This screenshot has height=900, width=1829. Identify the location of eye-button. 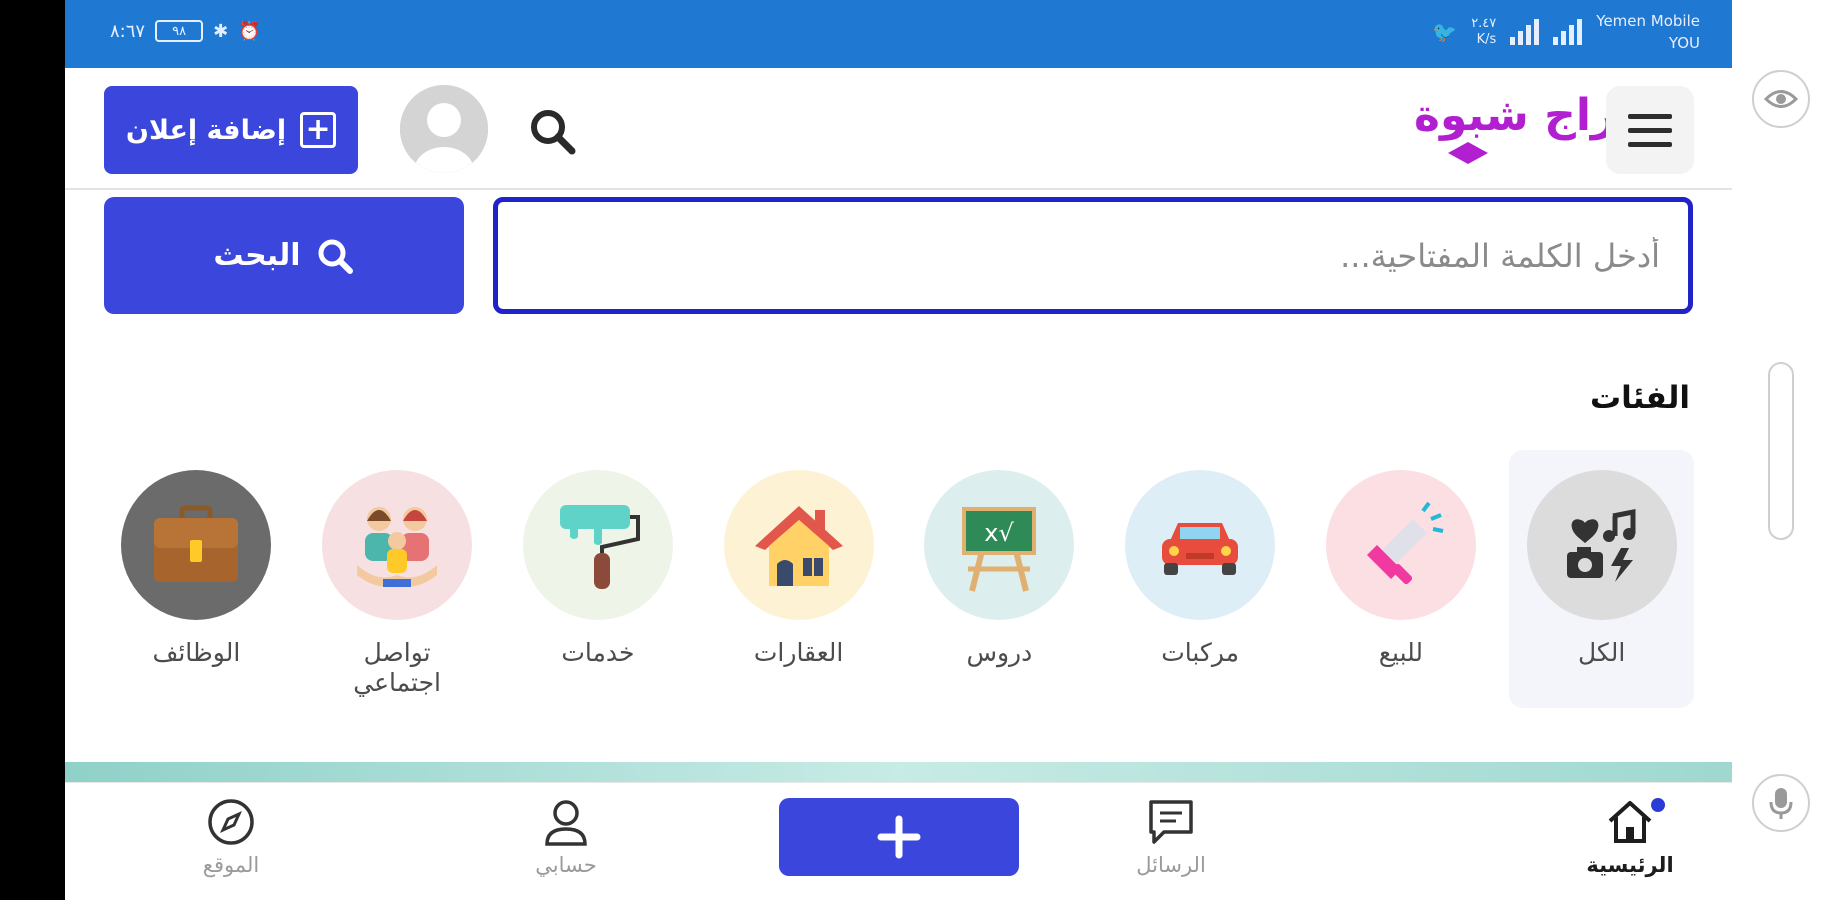
(1781, 99).